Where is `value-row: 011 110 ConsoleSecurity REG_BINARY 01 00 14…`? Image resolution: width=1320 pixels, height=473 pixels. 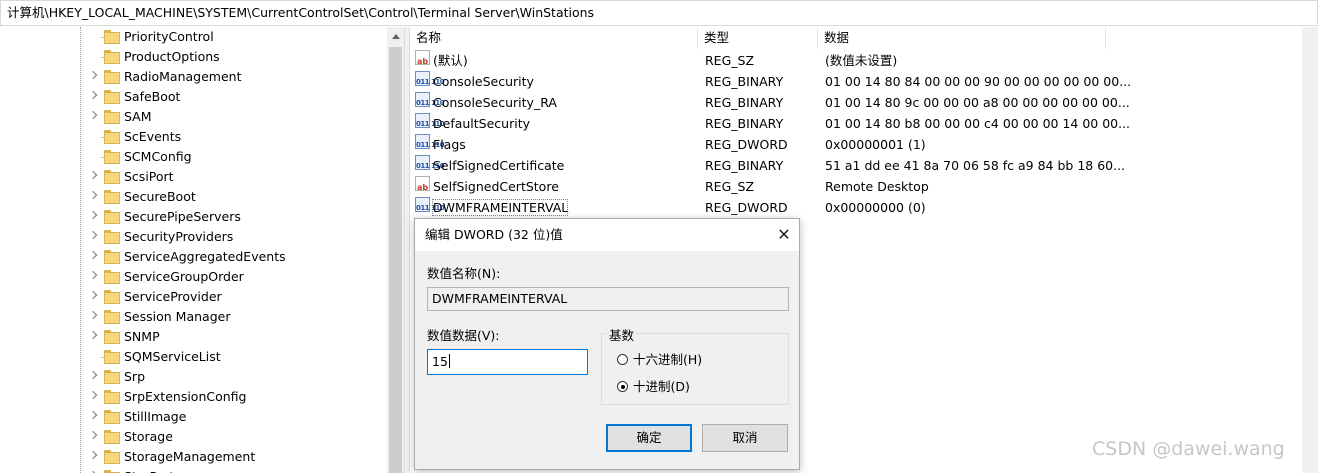 value-row: 011 110 ConsoleSecurity REG_BINARY 01 00 14… is located at coordinates (770, 81).